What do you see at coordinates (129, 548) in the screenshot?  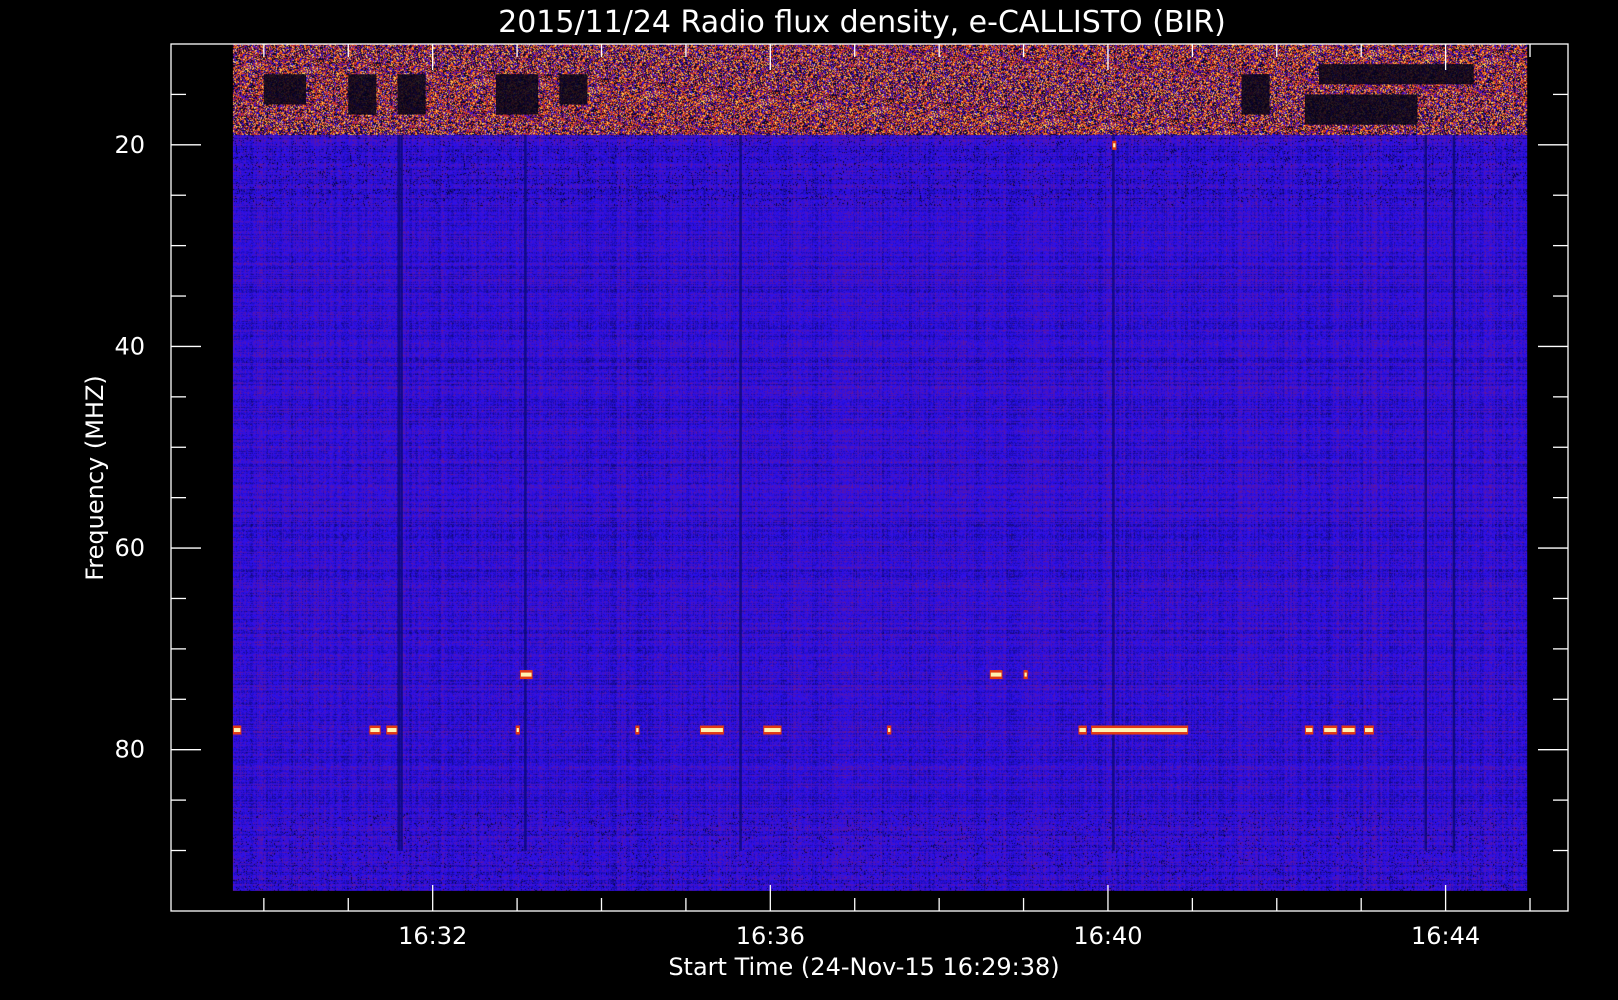 I see `y-tick-label: 60` at bounding box center [129, 548].